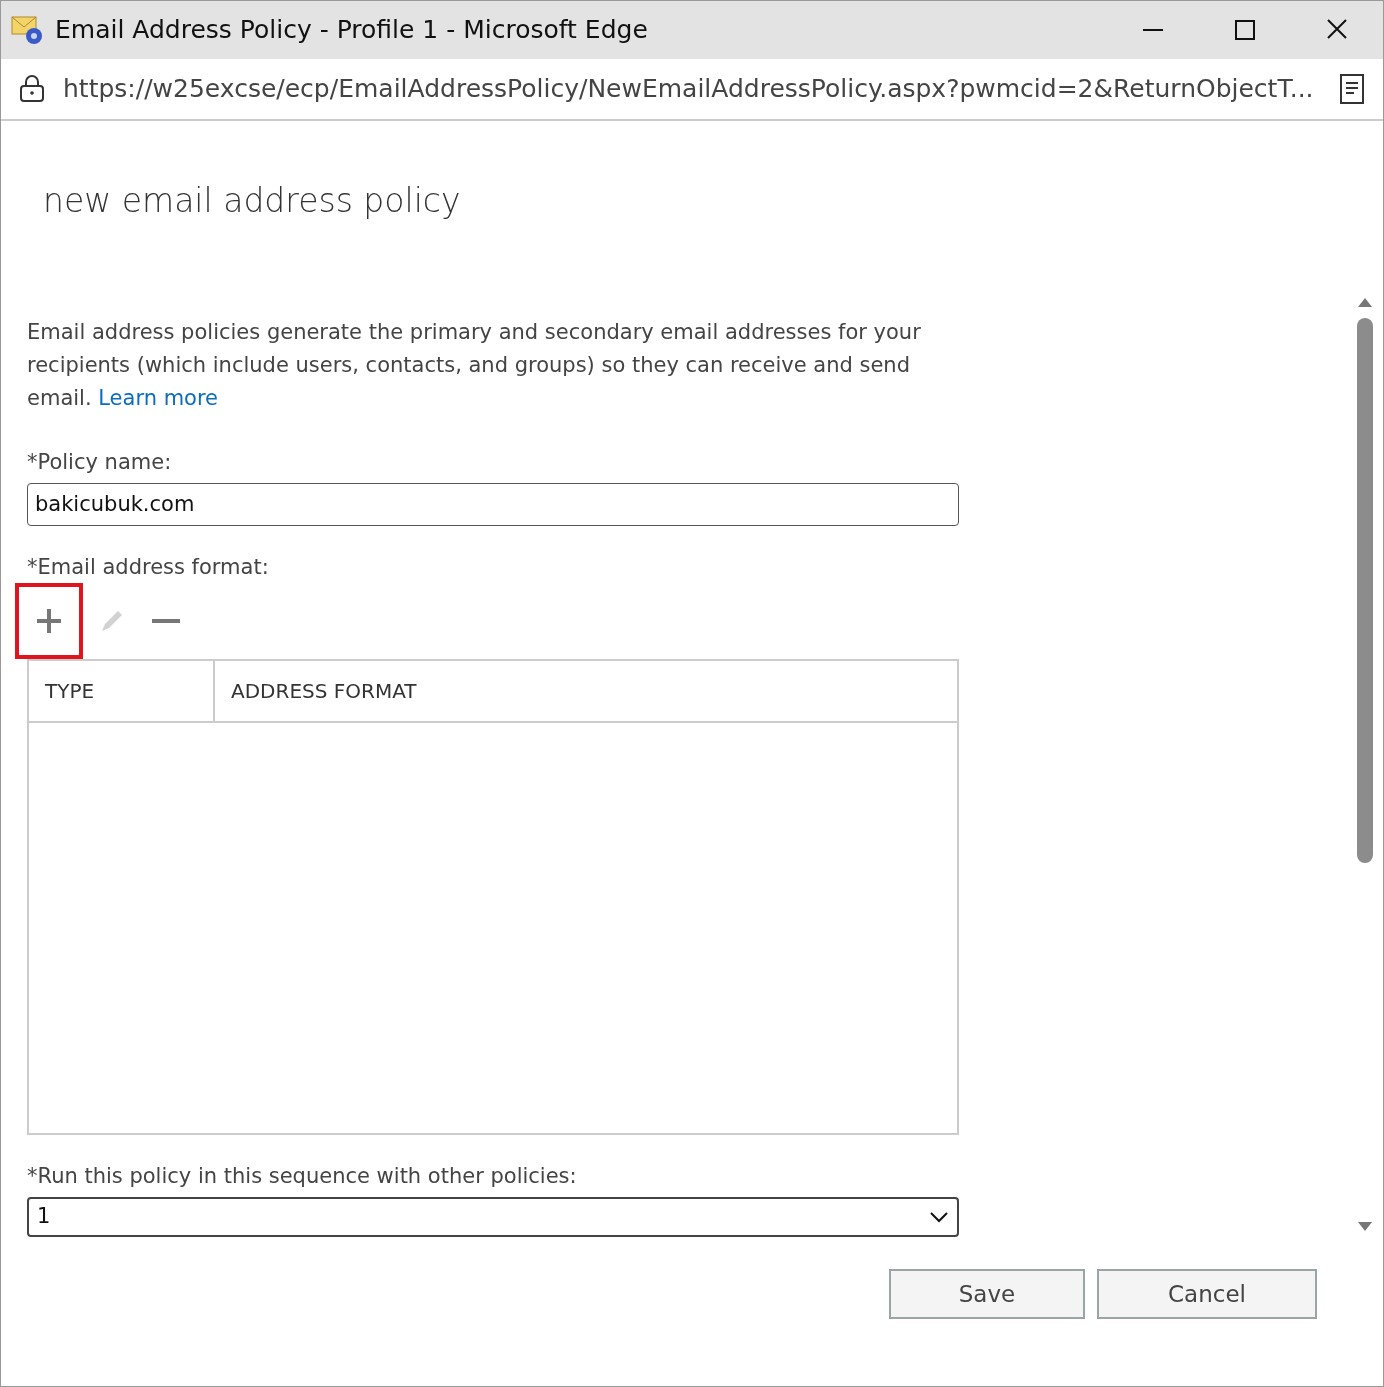 The width and height of the screenshot is (1384, 1387). What do you see at coordinates (148, 567) in the screenshot?
I see `address-format-label: *Email address format:` at bounding box center [148, 567].